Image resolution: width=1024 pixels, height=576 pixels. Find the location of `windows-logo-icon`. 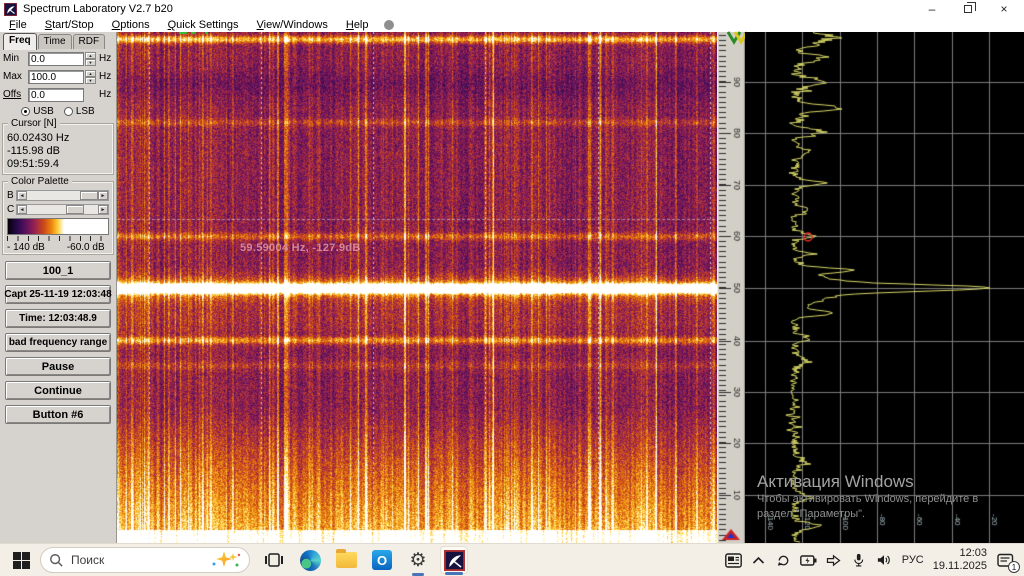

windows-logo-icon is located at coordinates (21, 560).